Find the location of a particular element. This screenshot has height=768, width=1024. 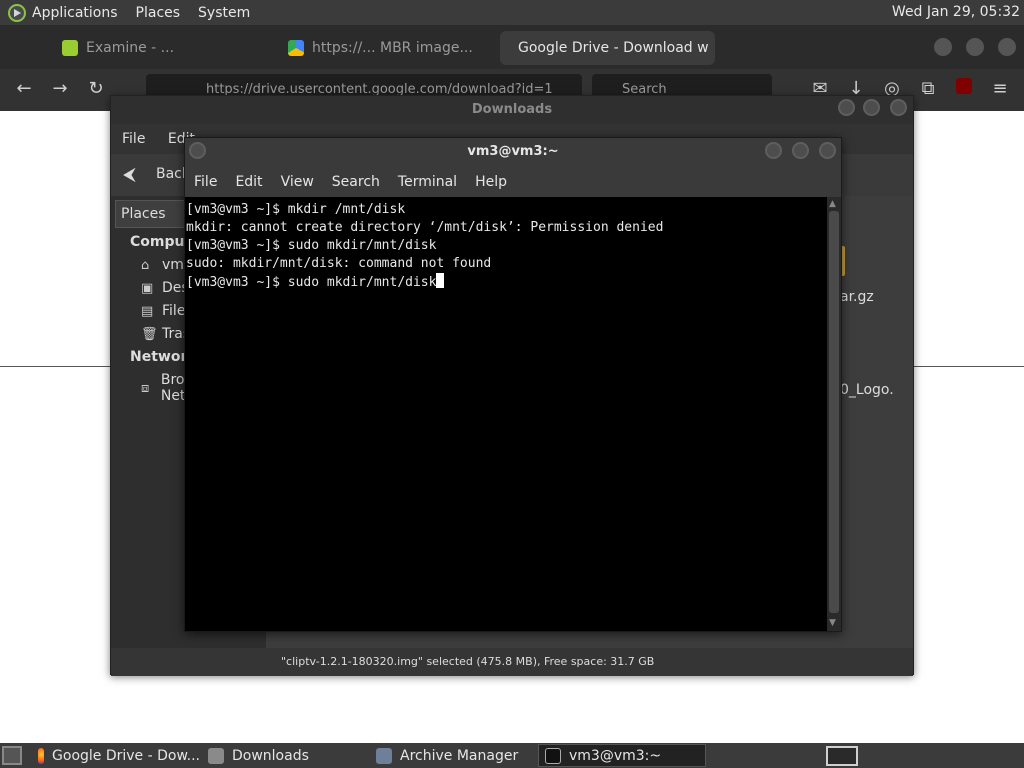

fm-minimize-button is located at coordinates (846, 107).